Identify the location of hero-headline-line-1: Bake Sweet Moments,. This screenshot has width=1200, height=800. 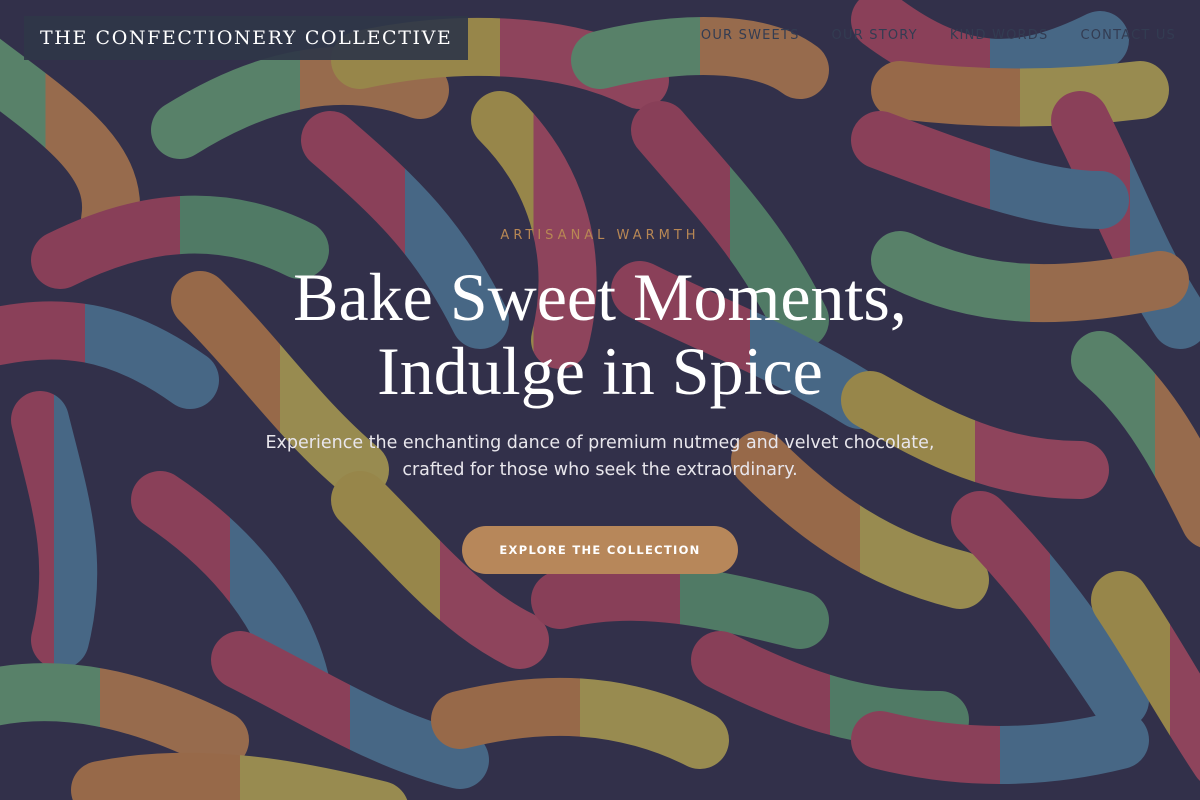
(600, 297).